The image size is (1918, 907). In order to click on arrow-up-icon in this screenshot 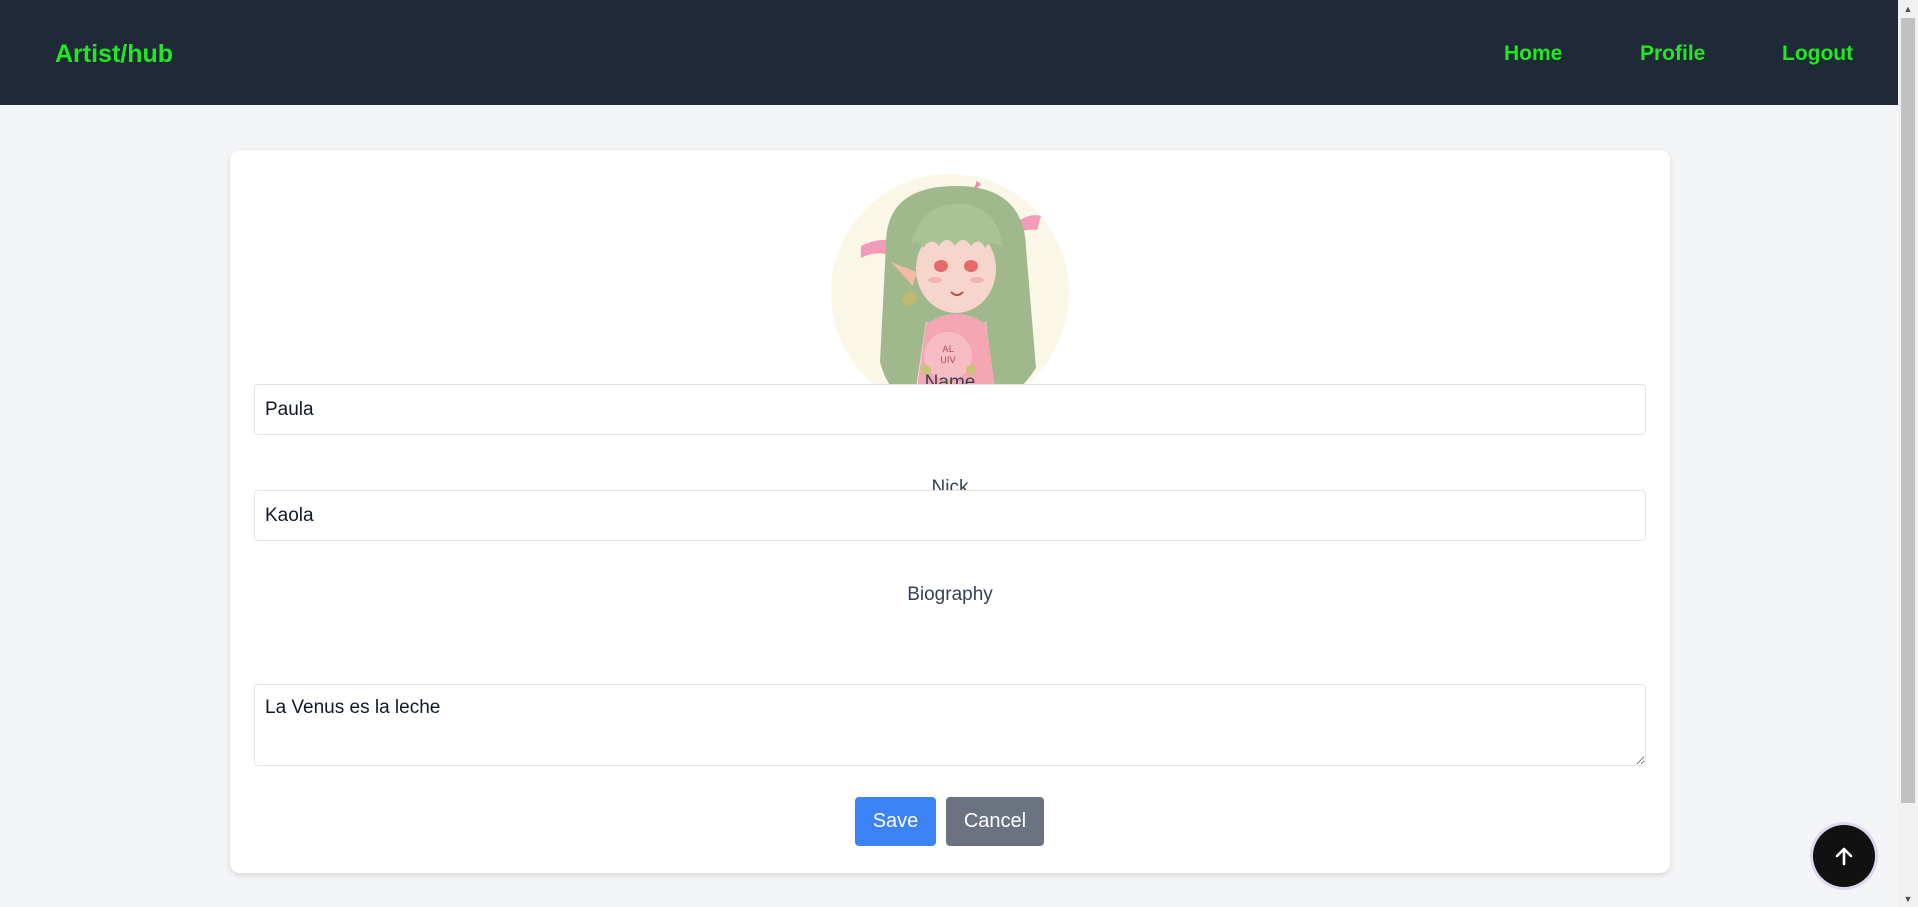, I will do `click(1844, 856)`.